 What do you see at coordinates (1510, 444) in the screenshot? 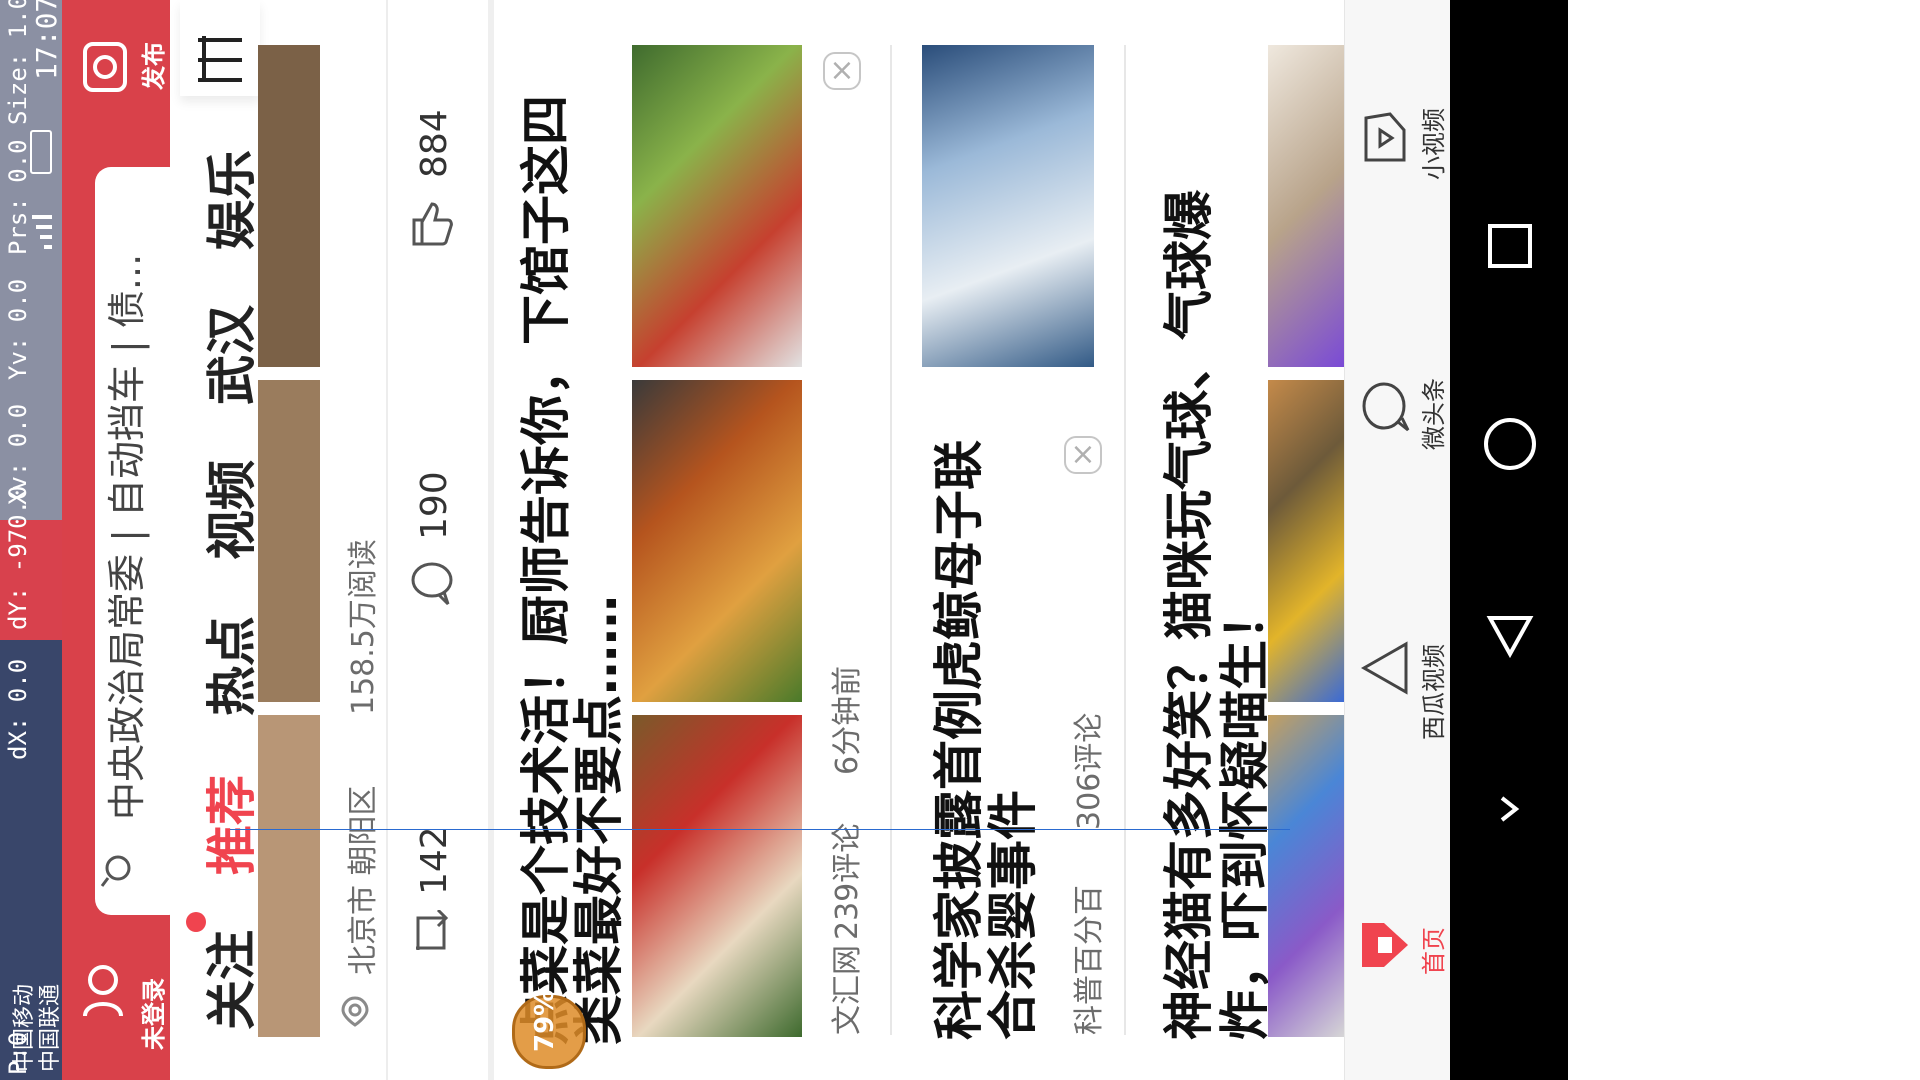
I see `home-circle-icon` at bounding box center [1510, 444].